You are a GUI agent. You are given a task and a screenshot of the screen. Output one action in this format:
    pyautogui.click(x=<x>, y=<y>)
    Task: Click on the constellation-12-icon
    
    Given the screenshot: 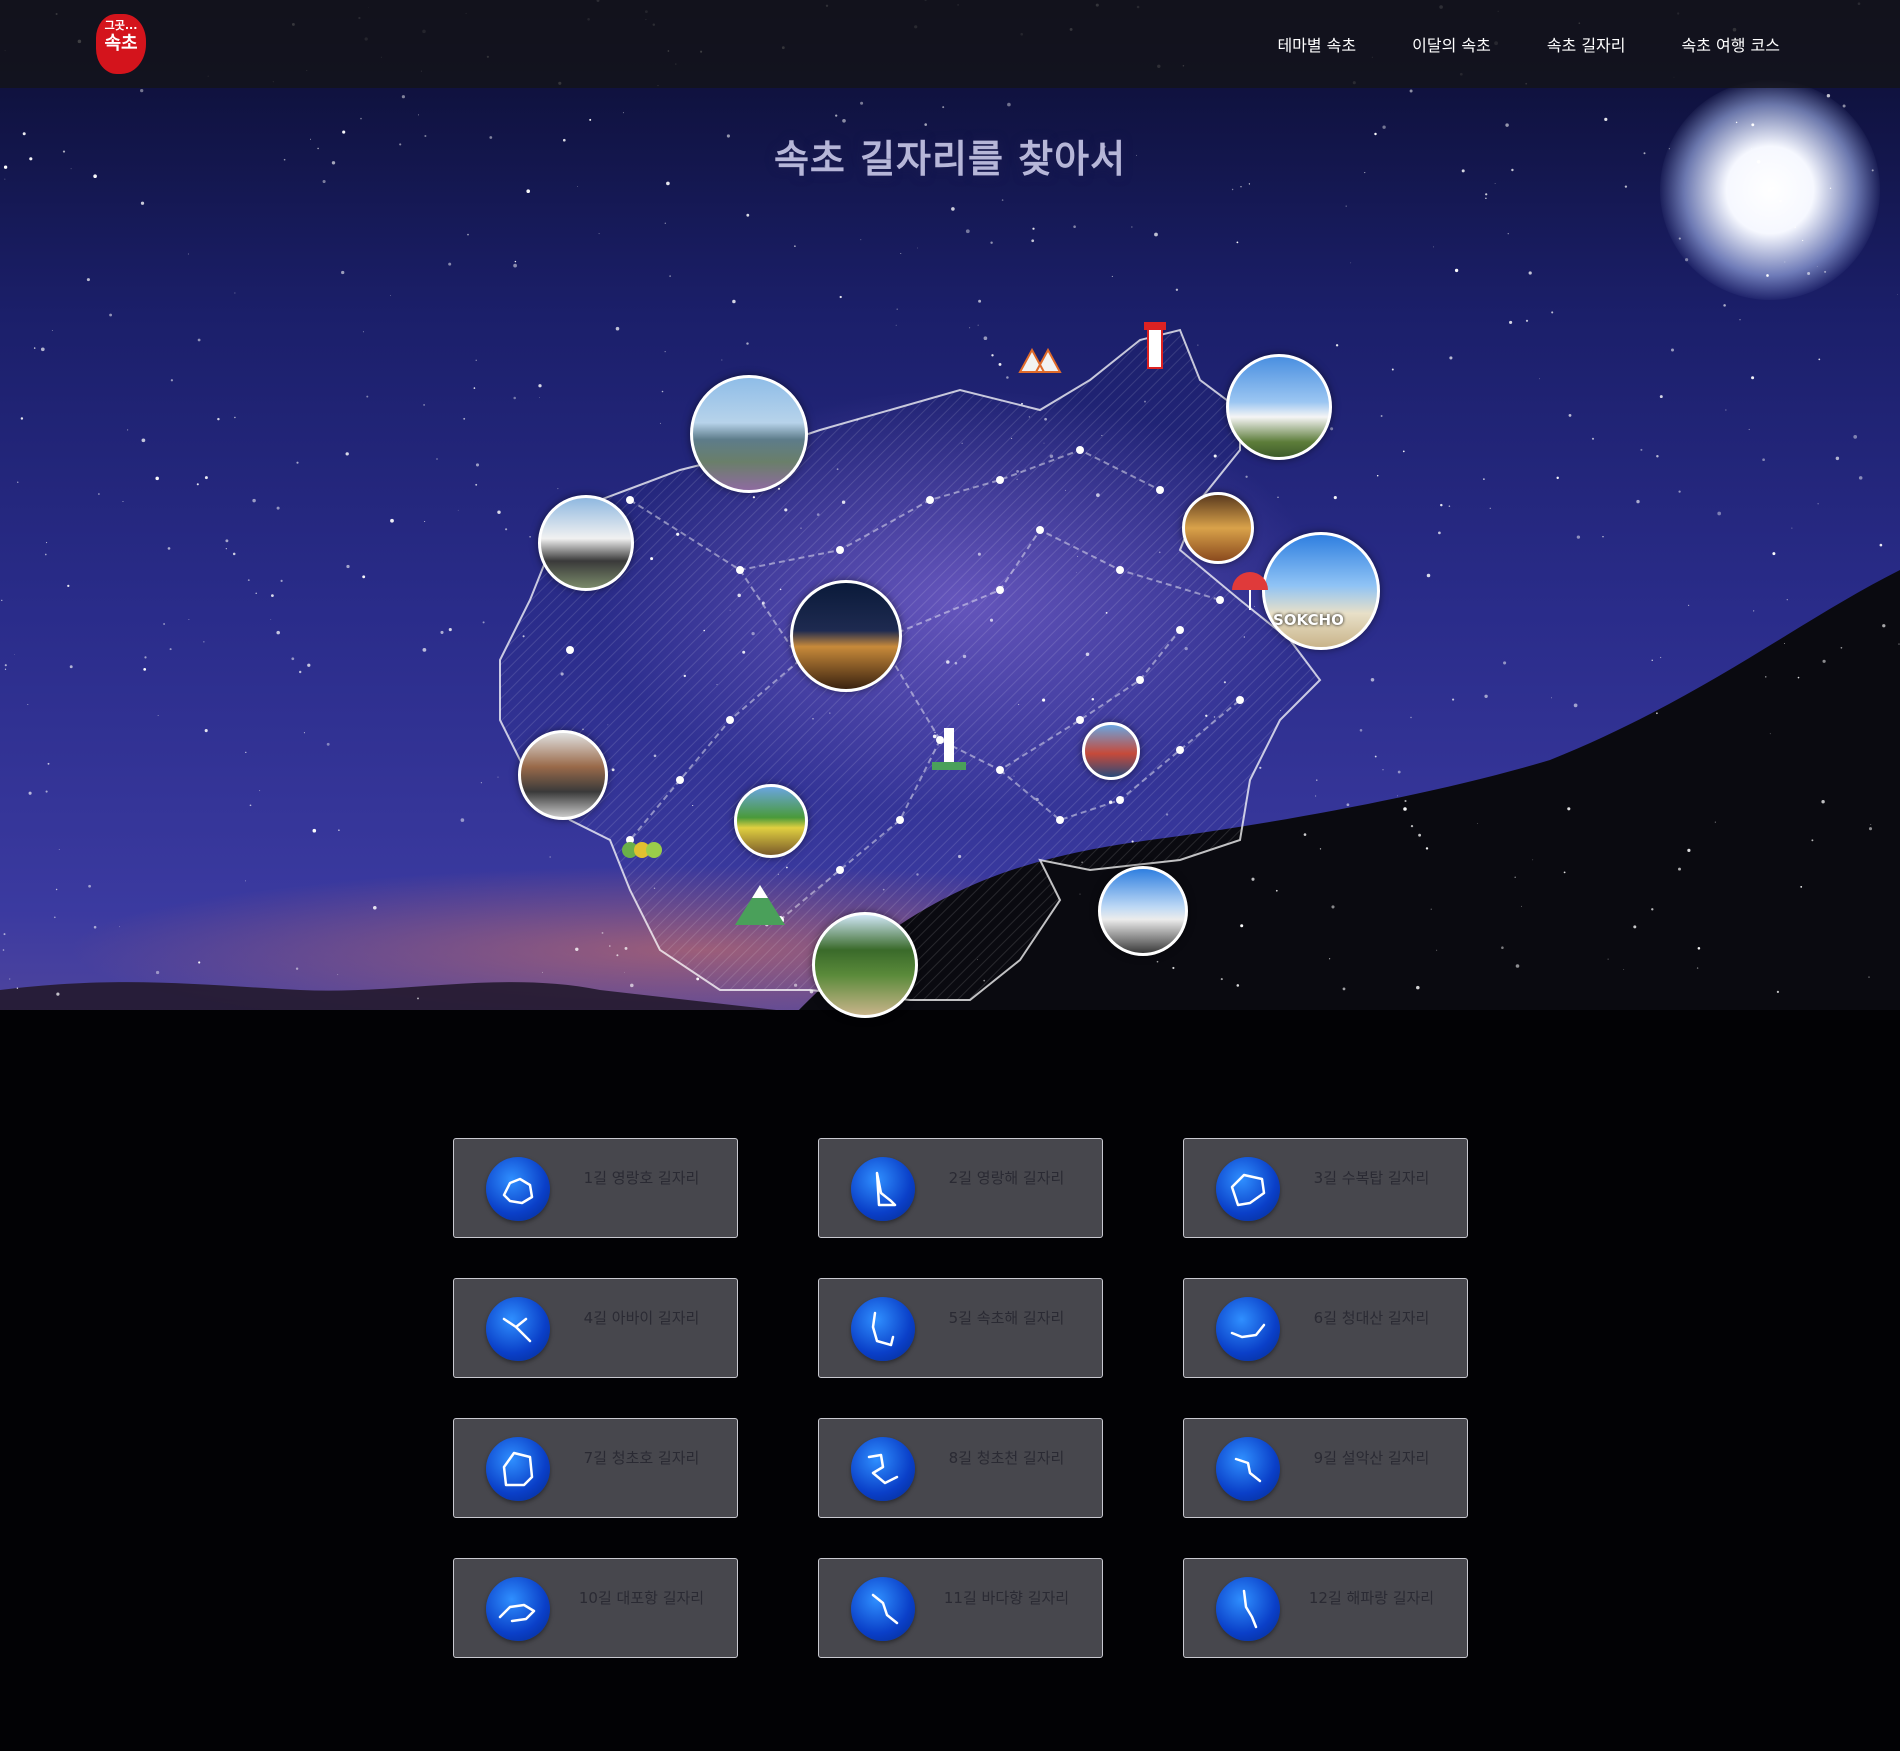 What is the action you would take?
    pyautogui.click(x=1248, y=1609)
    